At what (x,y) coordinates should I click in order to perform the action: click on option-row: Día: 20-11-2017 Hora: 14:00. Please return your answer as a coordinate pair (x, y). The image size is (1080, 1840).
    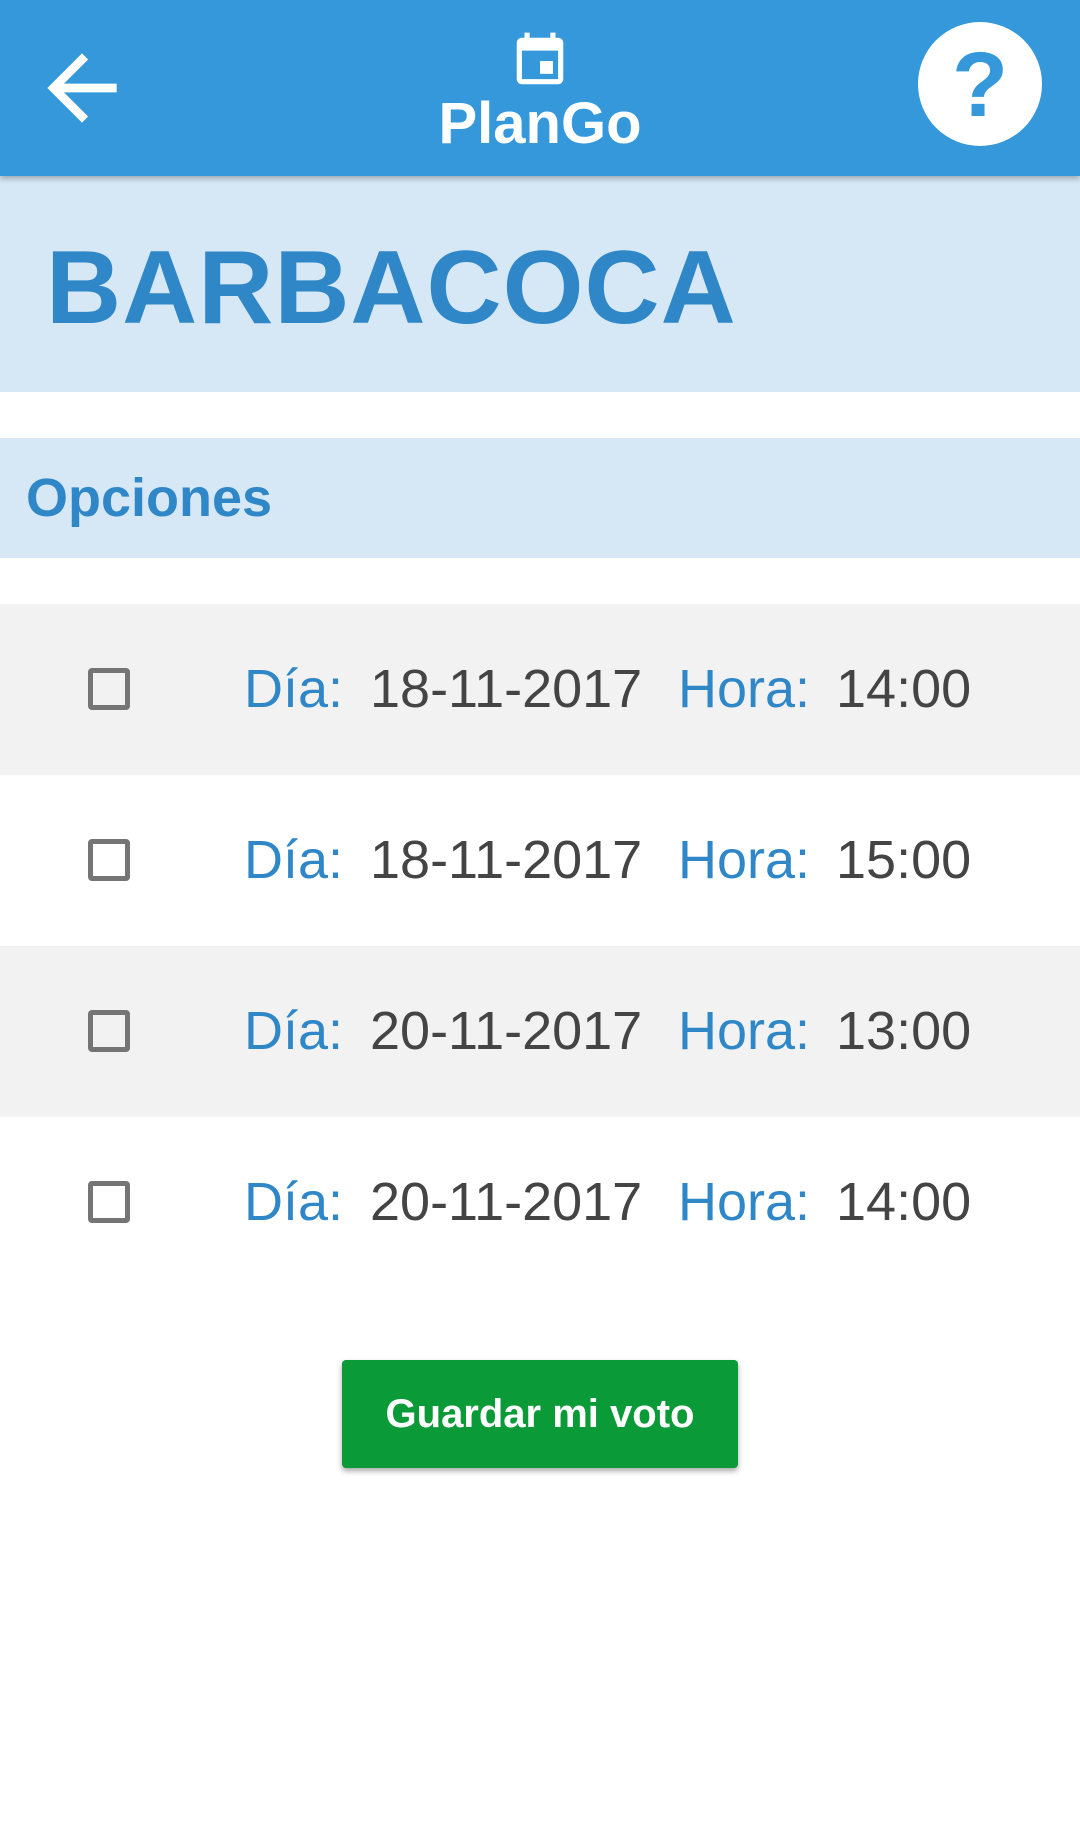
    Looking at the image, I should click on (540, 1202).